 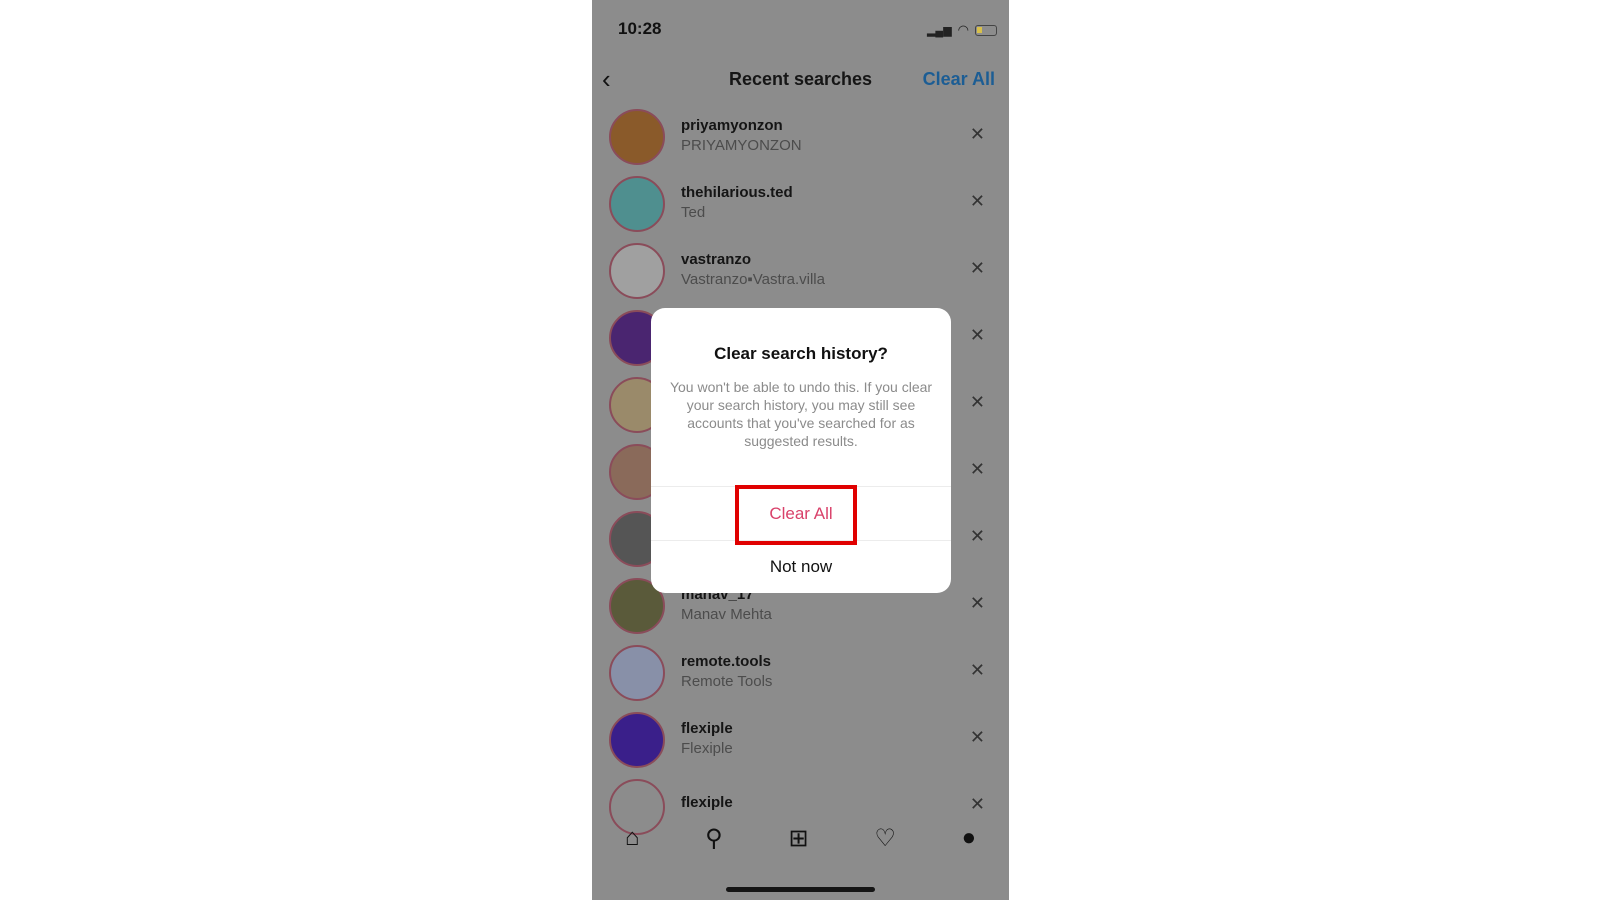 I want to click on full-name: Remote Tools, so click(x=727, y=681).